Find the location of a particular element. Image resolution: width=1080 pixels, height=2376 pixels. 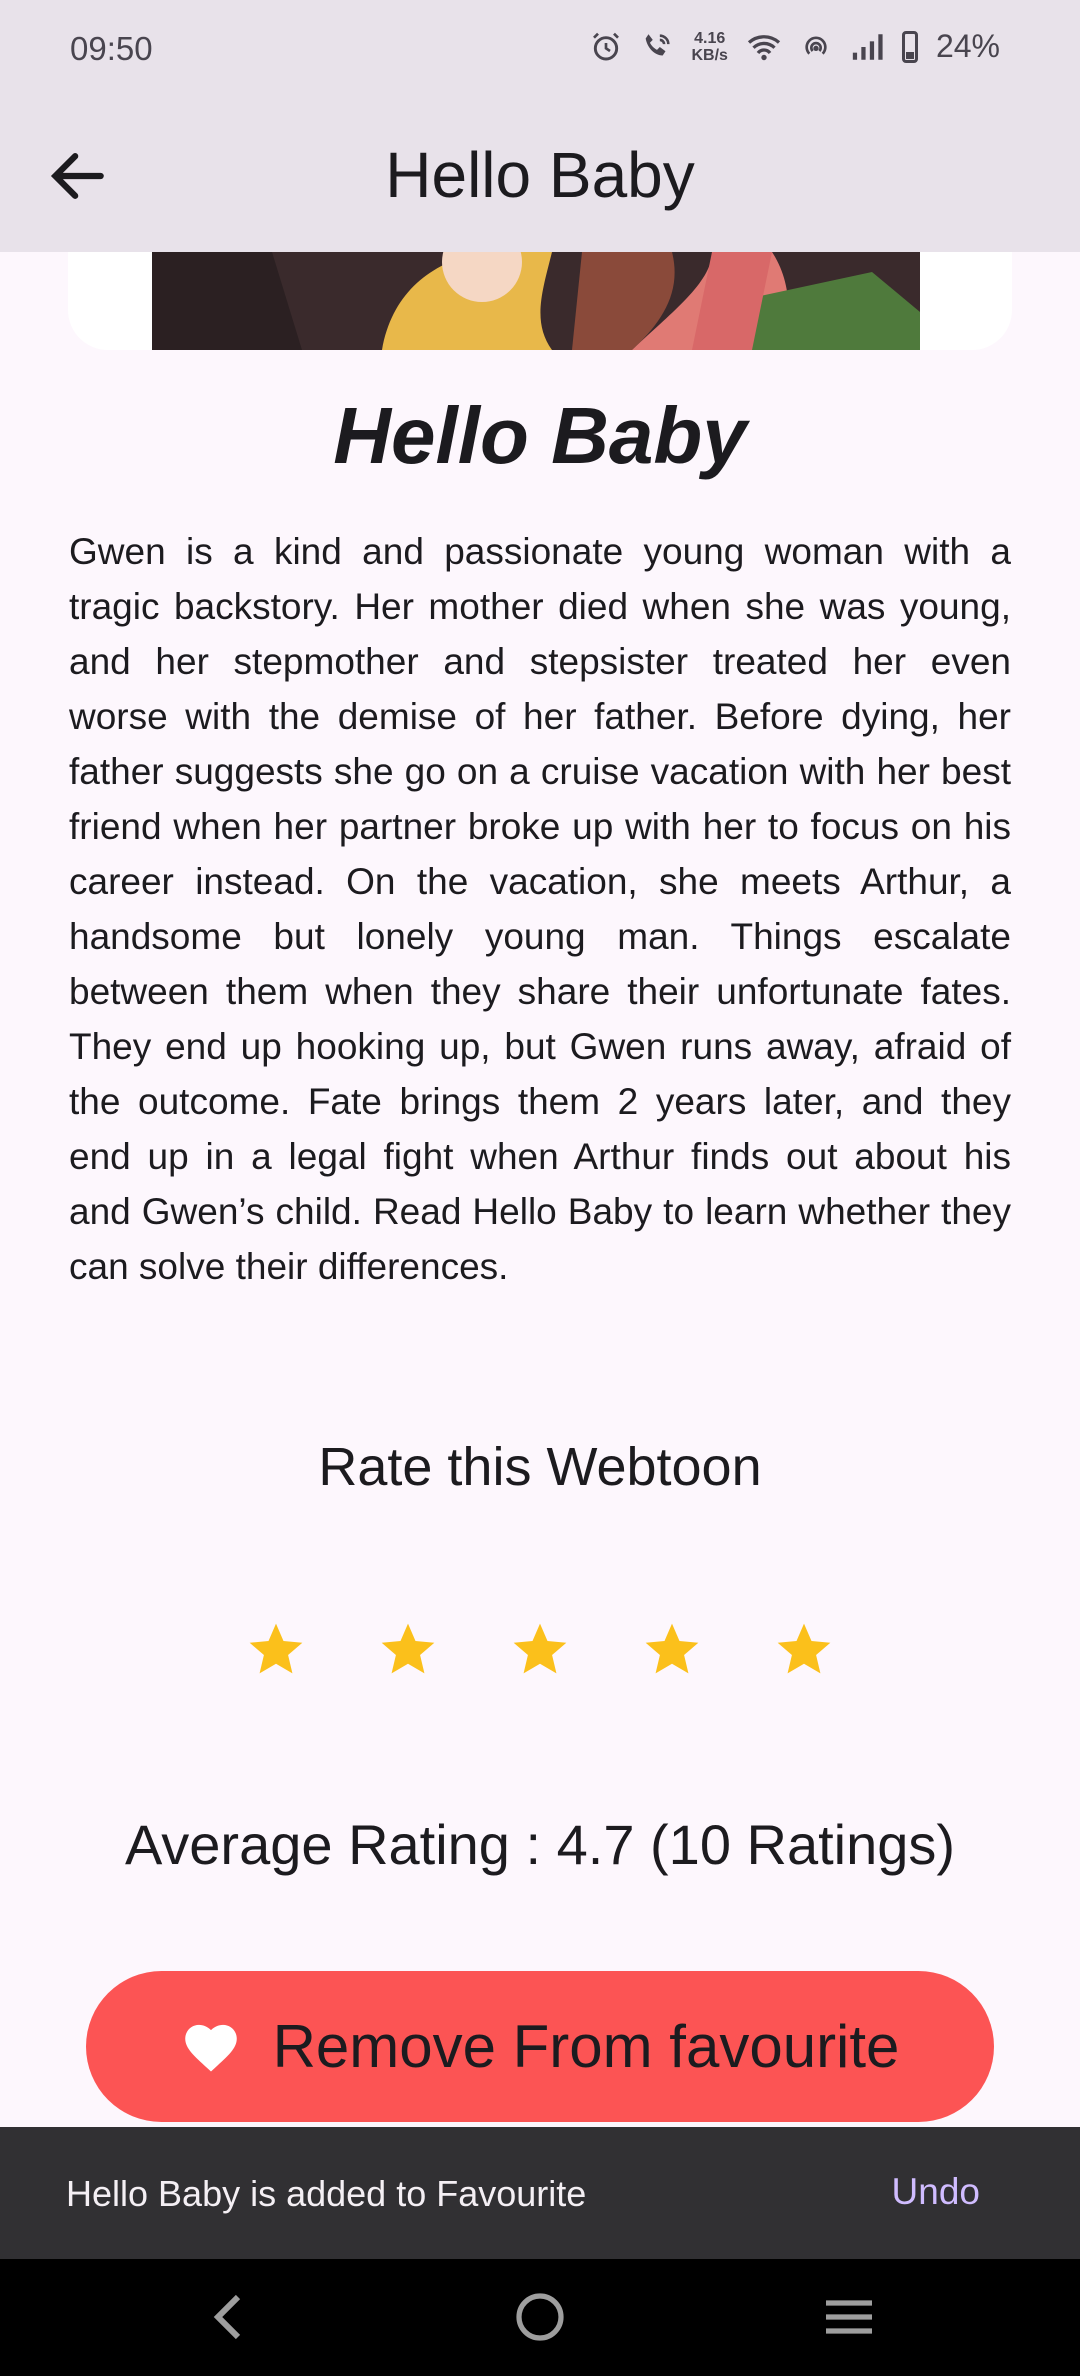

status-bar: 09:50 4.16 KB/s 24% is located at coordinates (540, 50).